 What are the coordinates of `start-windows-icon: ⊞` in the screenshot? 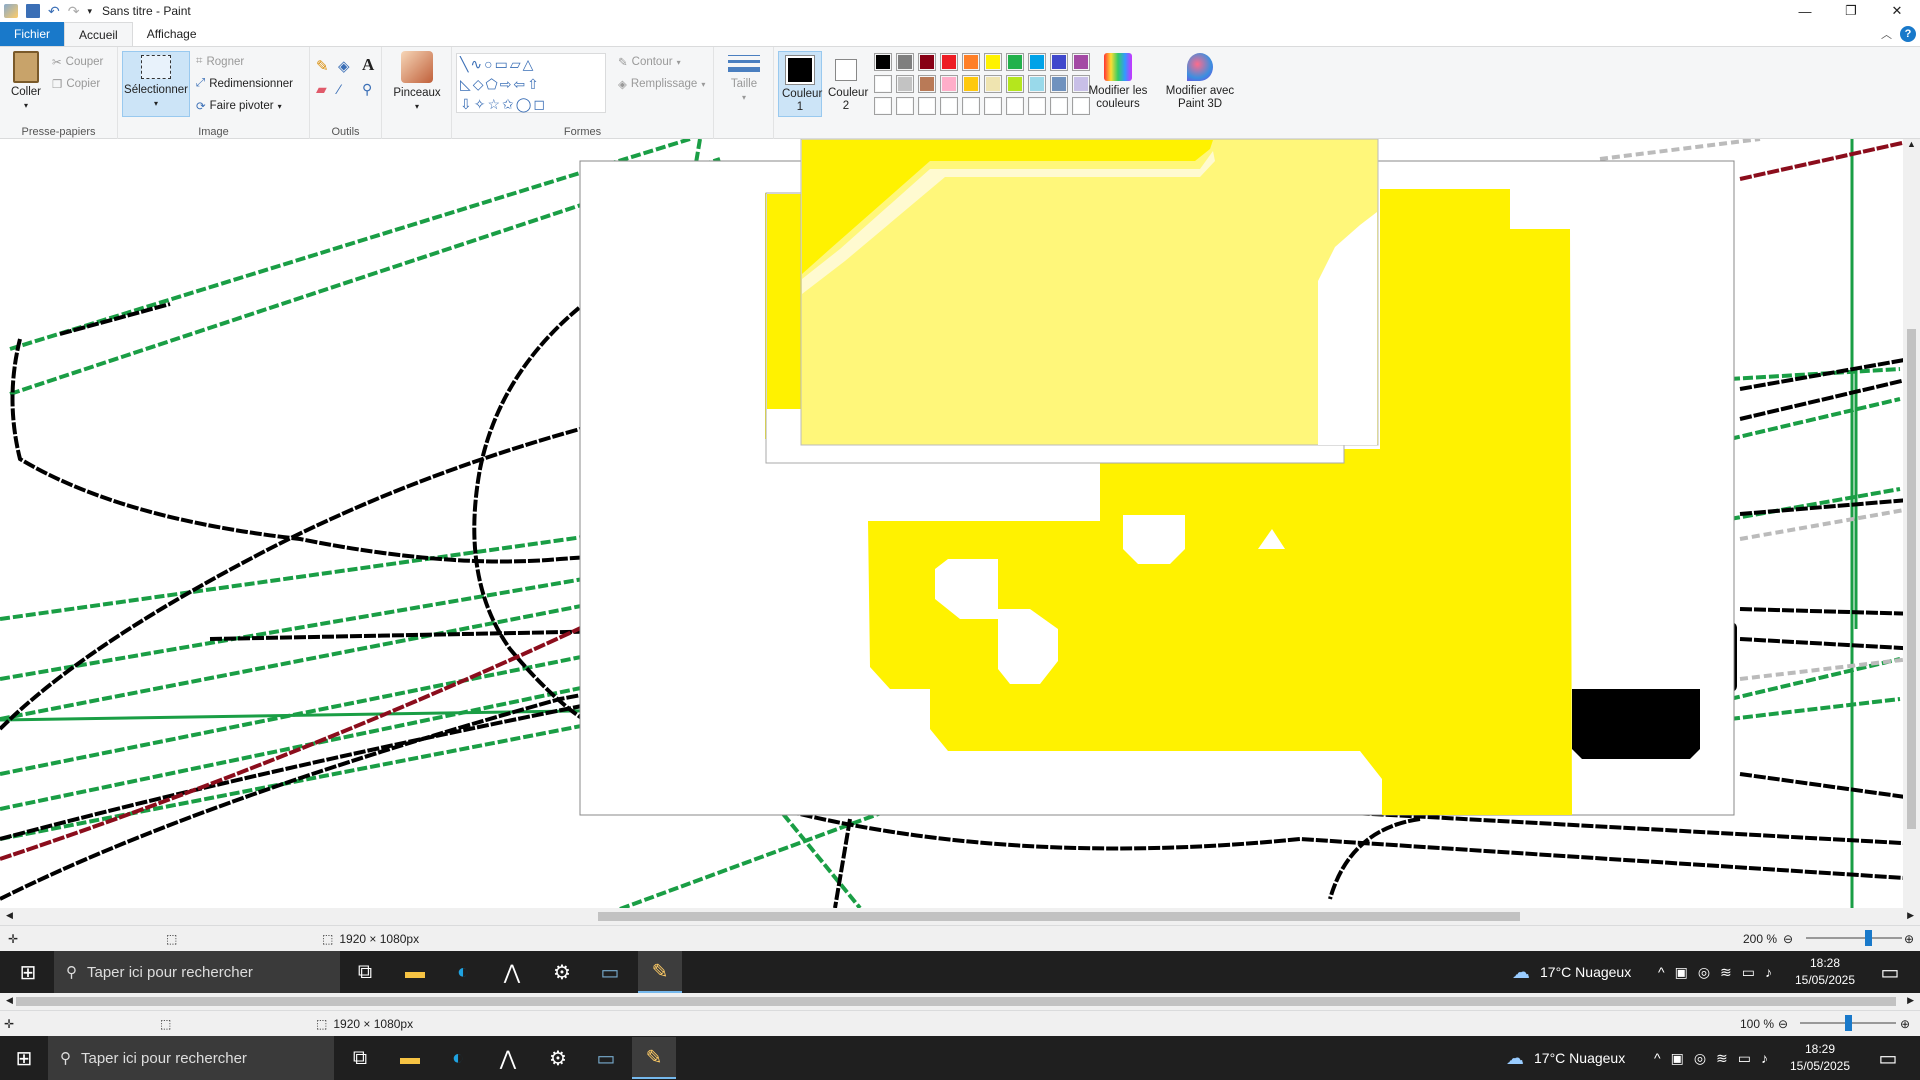 It's located at (24, 1058).